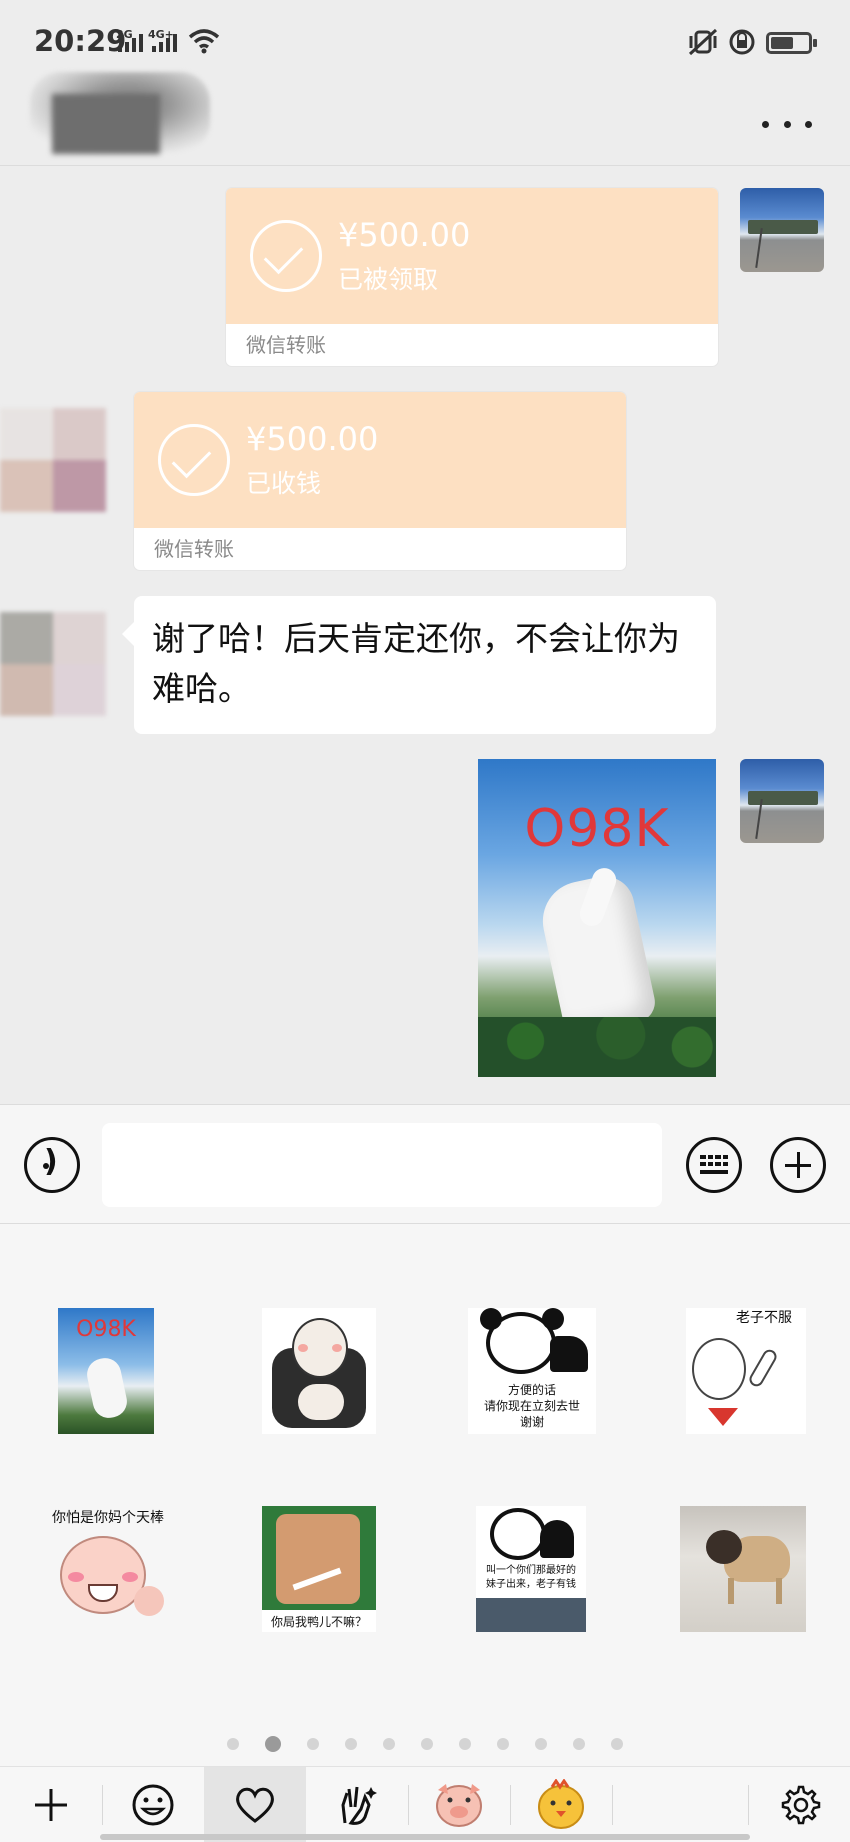 This screenshot has width=850, height=1842. I want to click on image-trees, so click(597, 1047).